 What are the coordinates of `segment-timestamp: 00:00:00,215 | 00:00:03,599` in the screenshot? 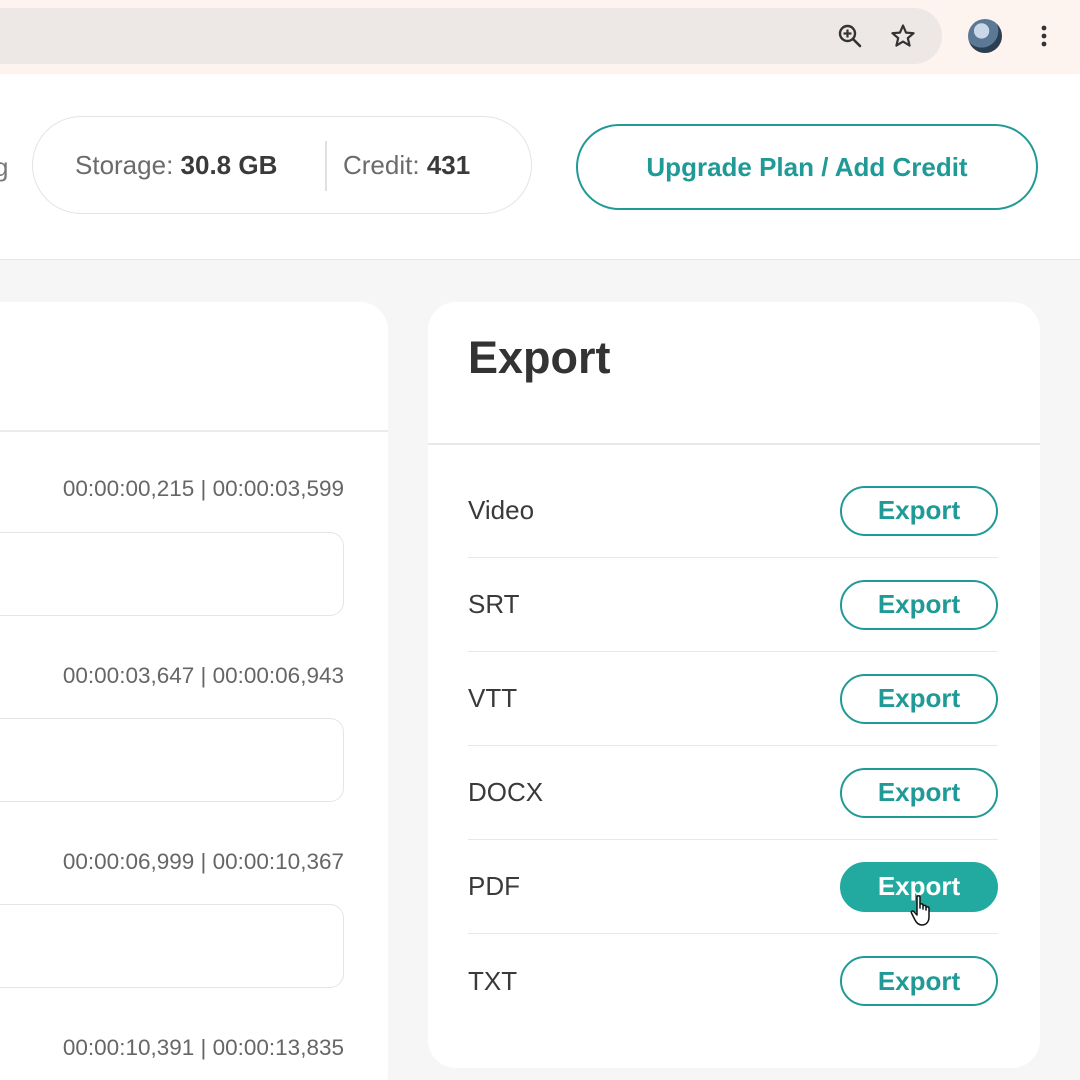 It's located at (203, 488).